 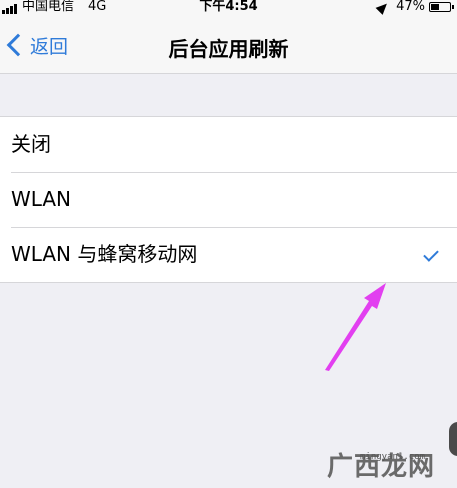 I want to click on pointer-arrow-icon, so click(x=355, y=327).